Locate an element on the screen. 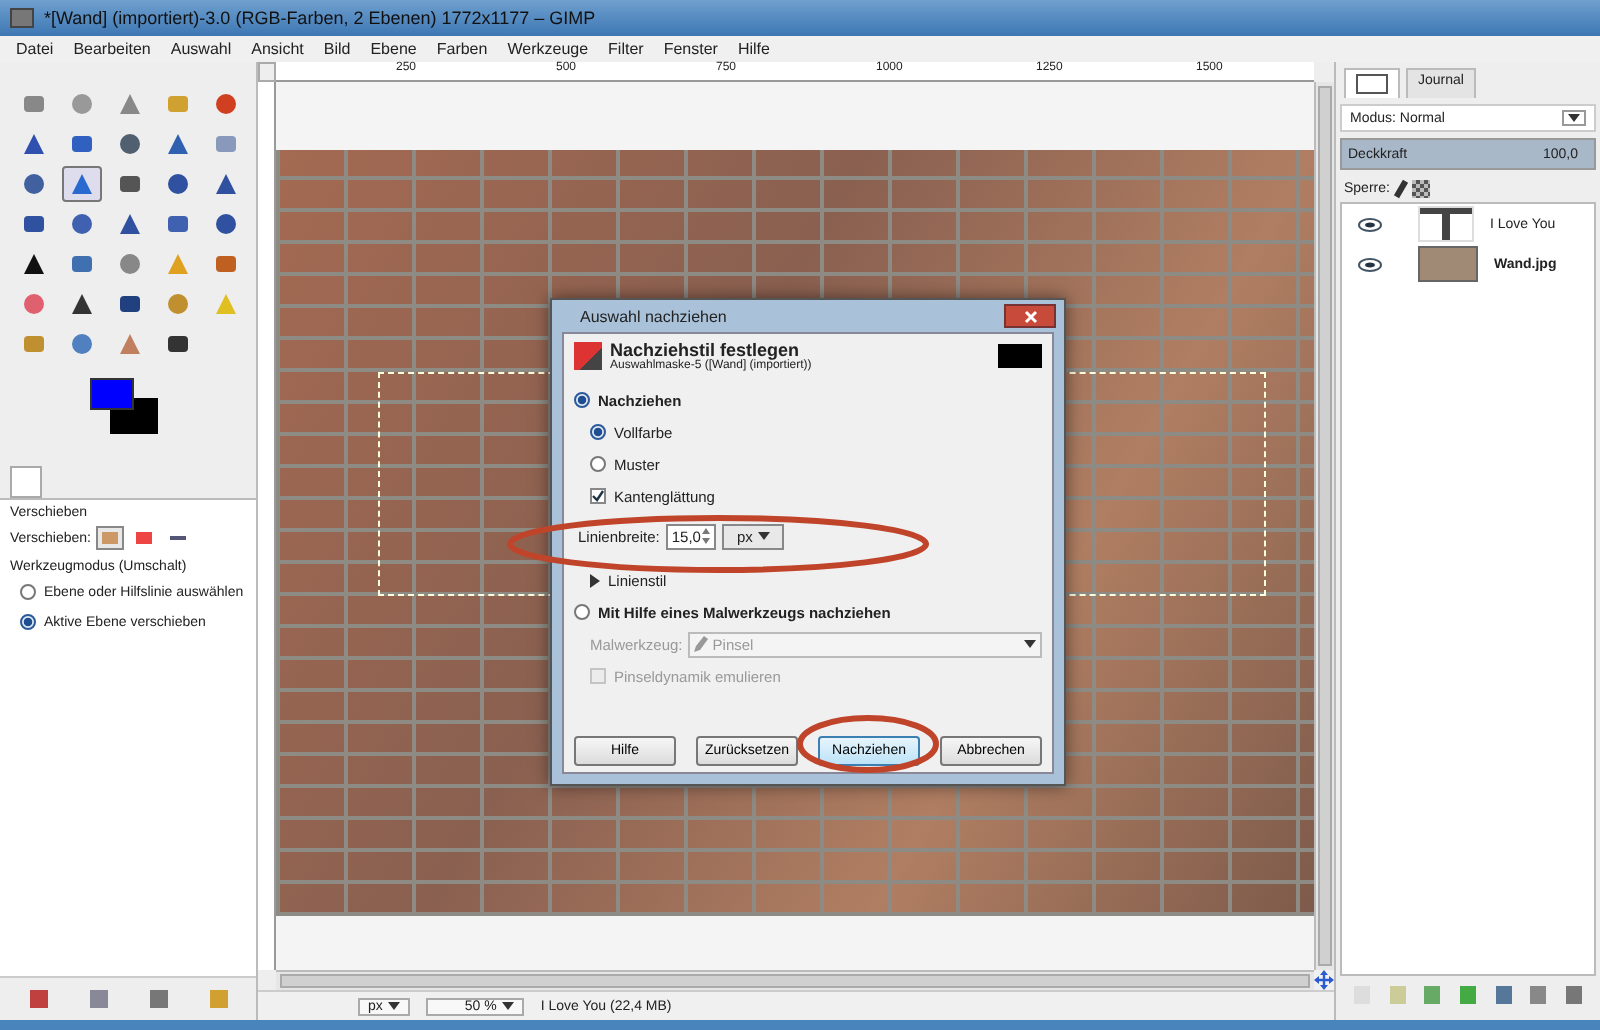 This screenshot has height=1030, width=1600. layers-tab is located at coordinates (1372, 83).